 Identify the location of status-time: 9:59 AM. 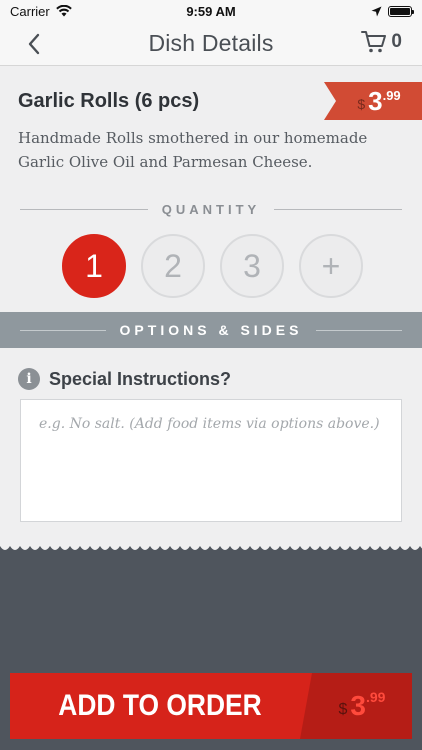
(211, 11).